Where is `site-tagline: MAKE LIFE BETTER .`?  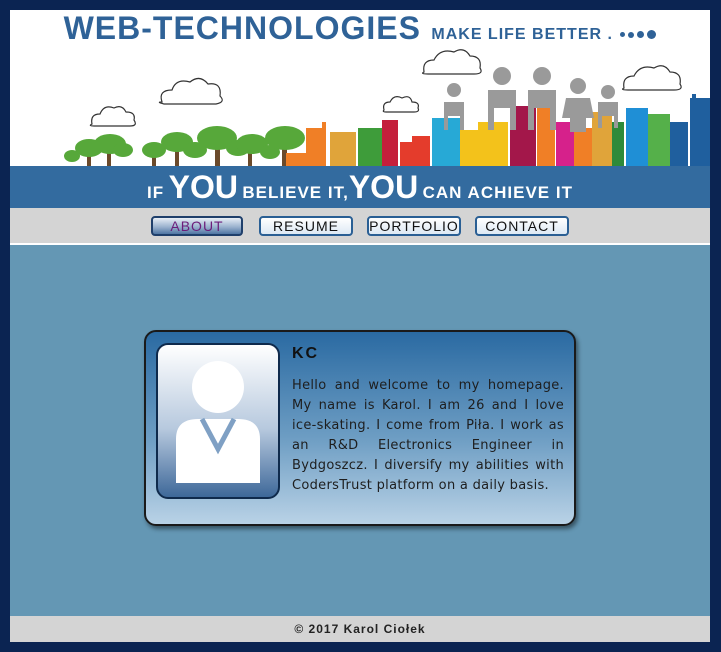 site-tagline: MAKE LIFE BETTER . is located at coordinates (522, 34).